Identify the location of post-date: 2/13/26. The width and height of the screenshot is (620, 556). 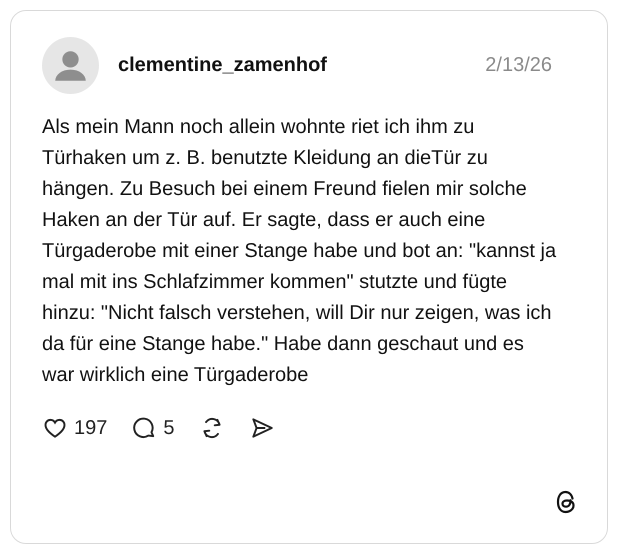
(518, 65).